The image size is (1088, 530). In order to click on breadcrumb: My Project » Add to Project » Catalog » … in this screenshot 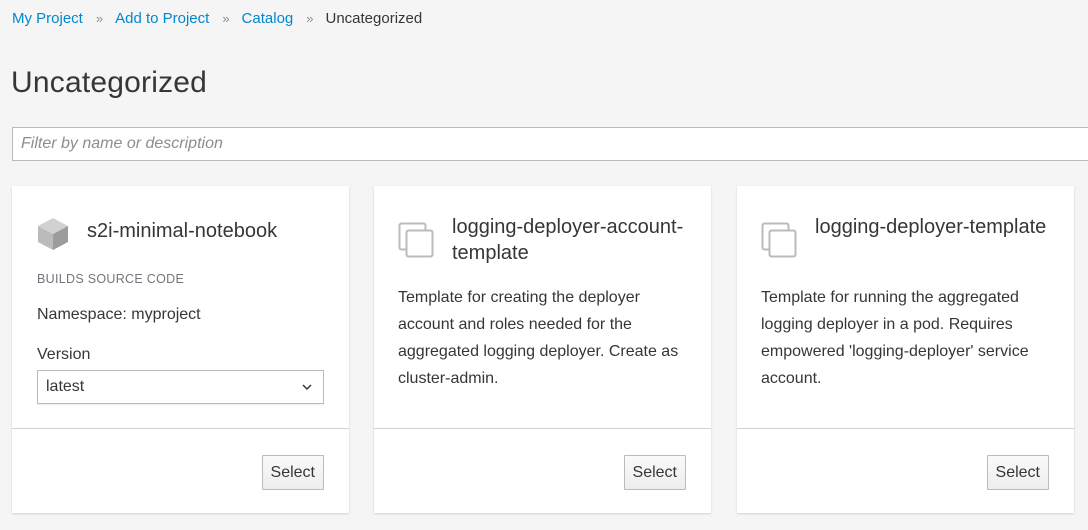, I will do `click(217, 18)`.